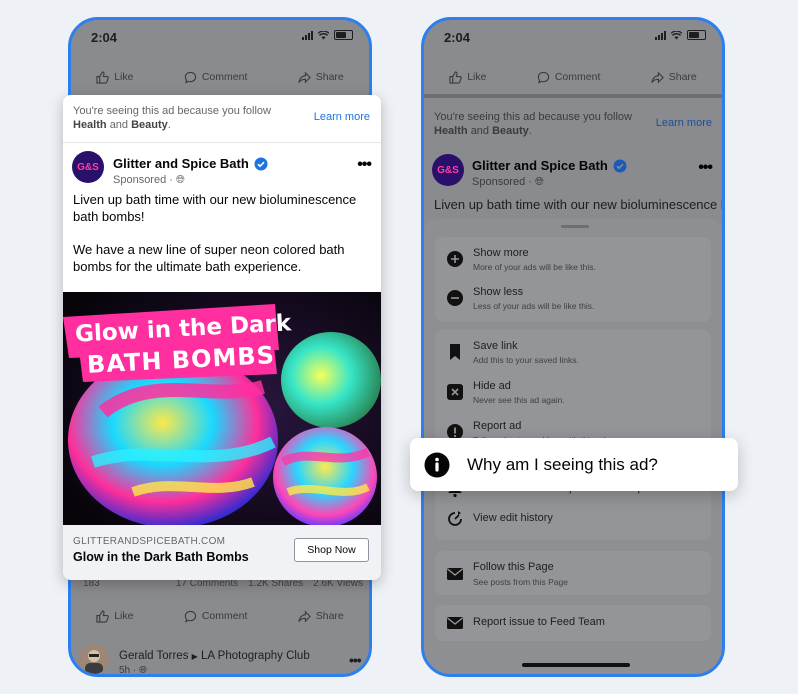  I want to click on like-button-lower: Like, so click(114, 616).